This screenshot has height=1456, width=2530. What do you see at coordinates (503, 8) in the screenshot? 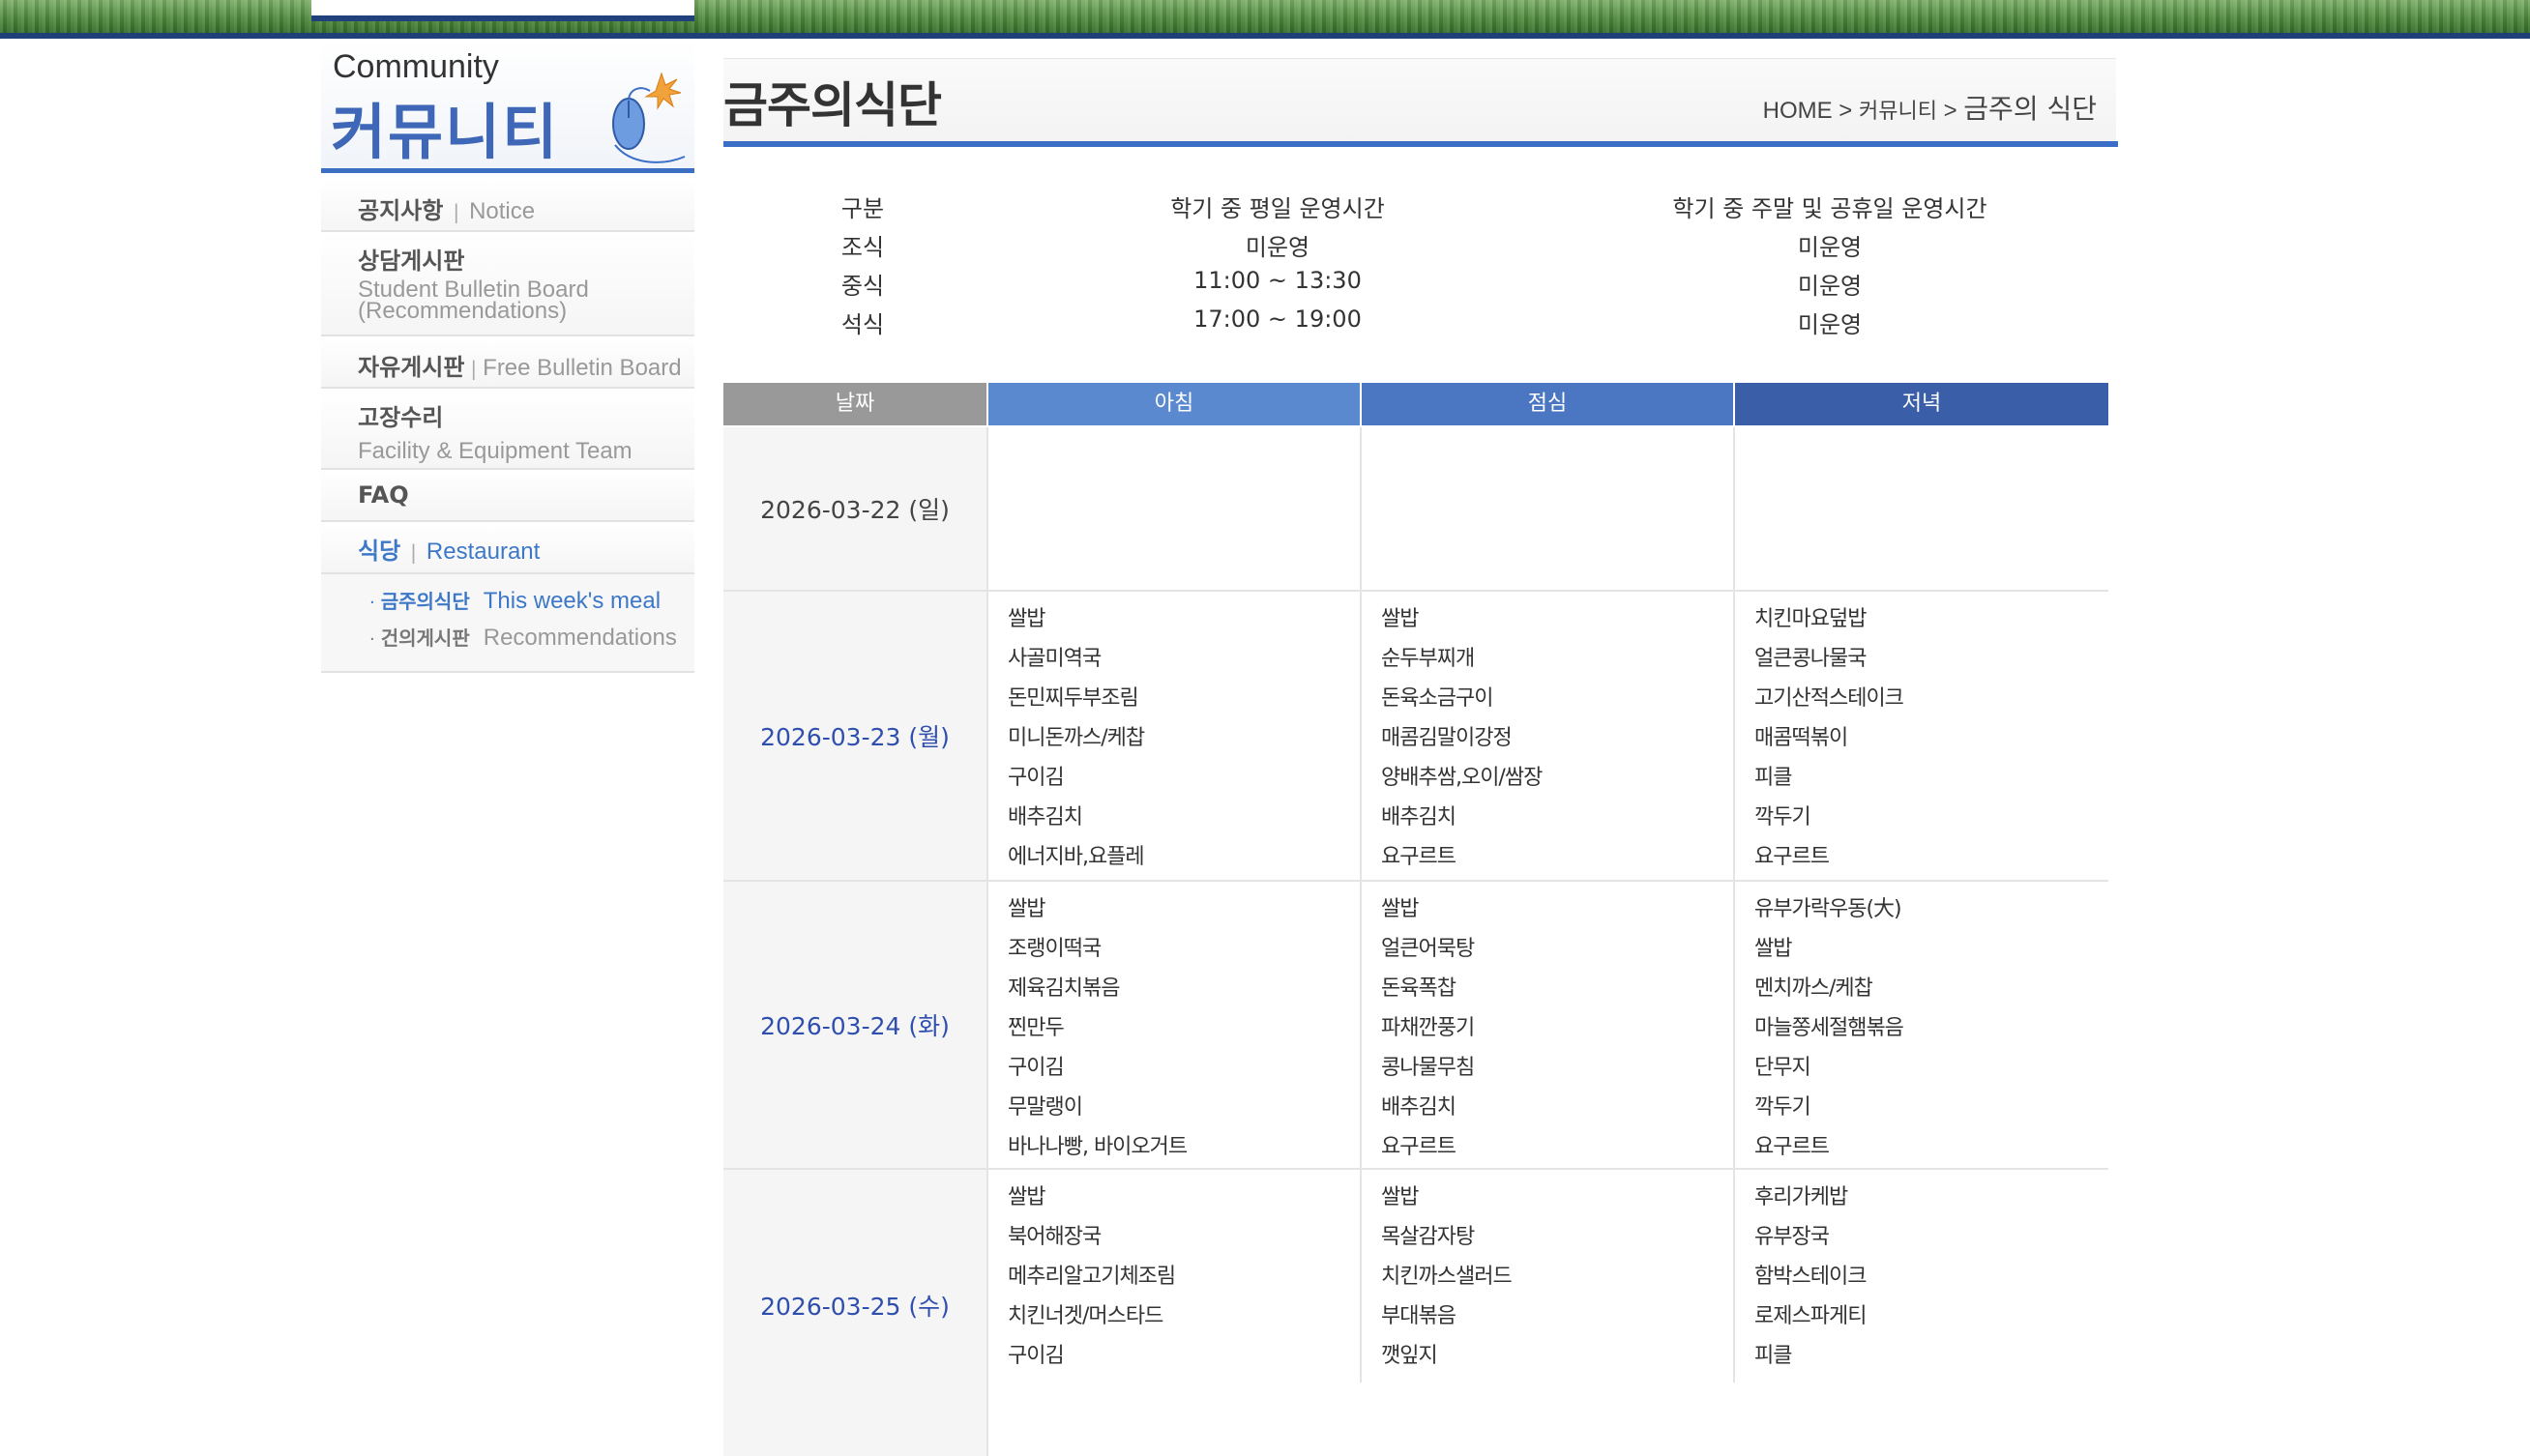
I see `sidebar-top-cap` at bounding box center [503, 8].